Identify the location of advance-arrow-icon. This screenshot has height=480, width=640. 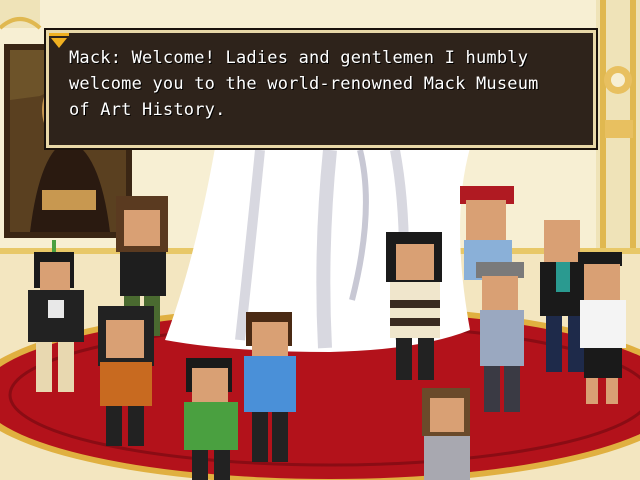
(59, 41).